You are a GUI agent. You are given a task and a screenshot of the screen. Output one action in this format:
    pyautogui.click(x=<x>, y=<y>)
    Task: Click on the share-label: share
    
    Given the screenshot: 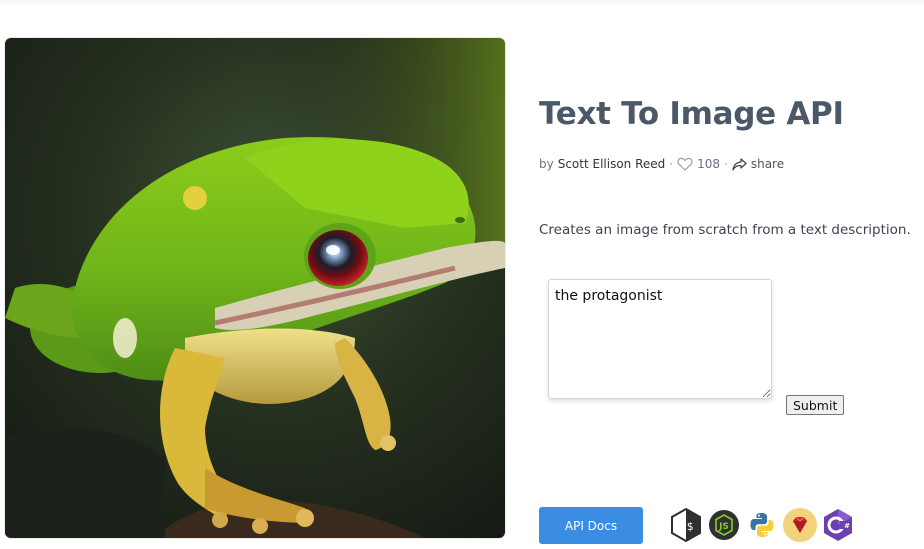 What is the action you would take?
    pyautogui.click(x=767, y=164)
    